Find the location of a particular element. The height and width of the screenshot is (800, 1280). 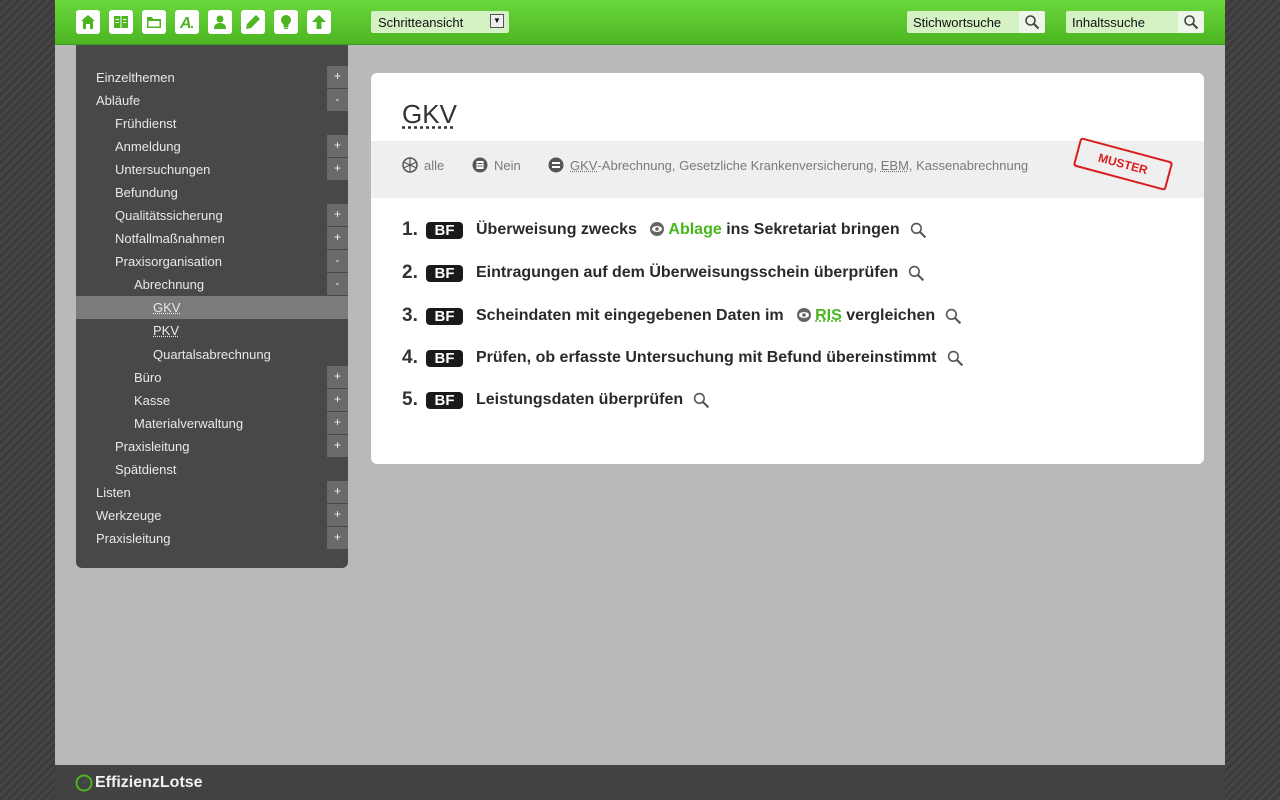

view-mode-value: Schritteansicht is located at coordinates (421, 22).